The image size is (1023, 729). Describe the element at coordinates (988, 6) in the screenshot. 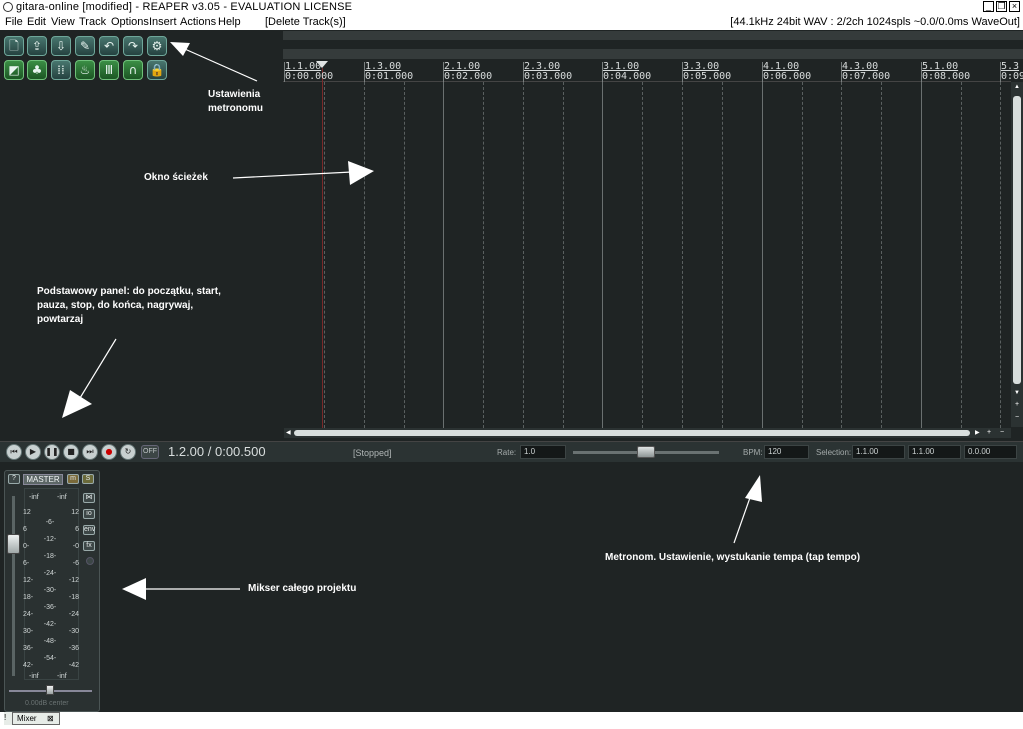

I see `minimize-button: _` at that location.